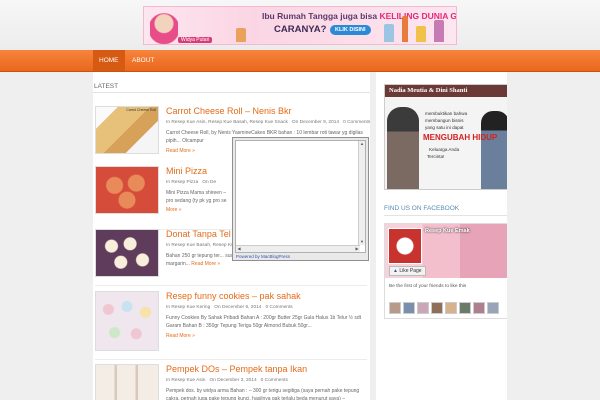  Describe the element at coordinates (428, 90) in the screenshot. I see `sidebar-ad-title: Nadia Meutia & Dini Shanti` at that location.